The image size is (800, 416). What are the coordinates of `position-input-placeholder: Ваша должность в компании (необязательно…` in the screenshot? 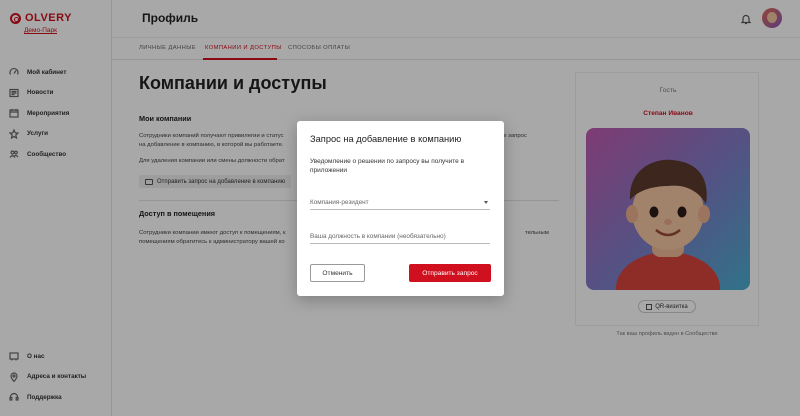 It's located at (378, 236).